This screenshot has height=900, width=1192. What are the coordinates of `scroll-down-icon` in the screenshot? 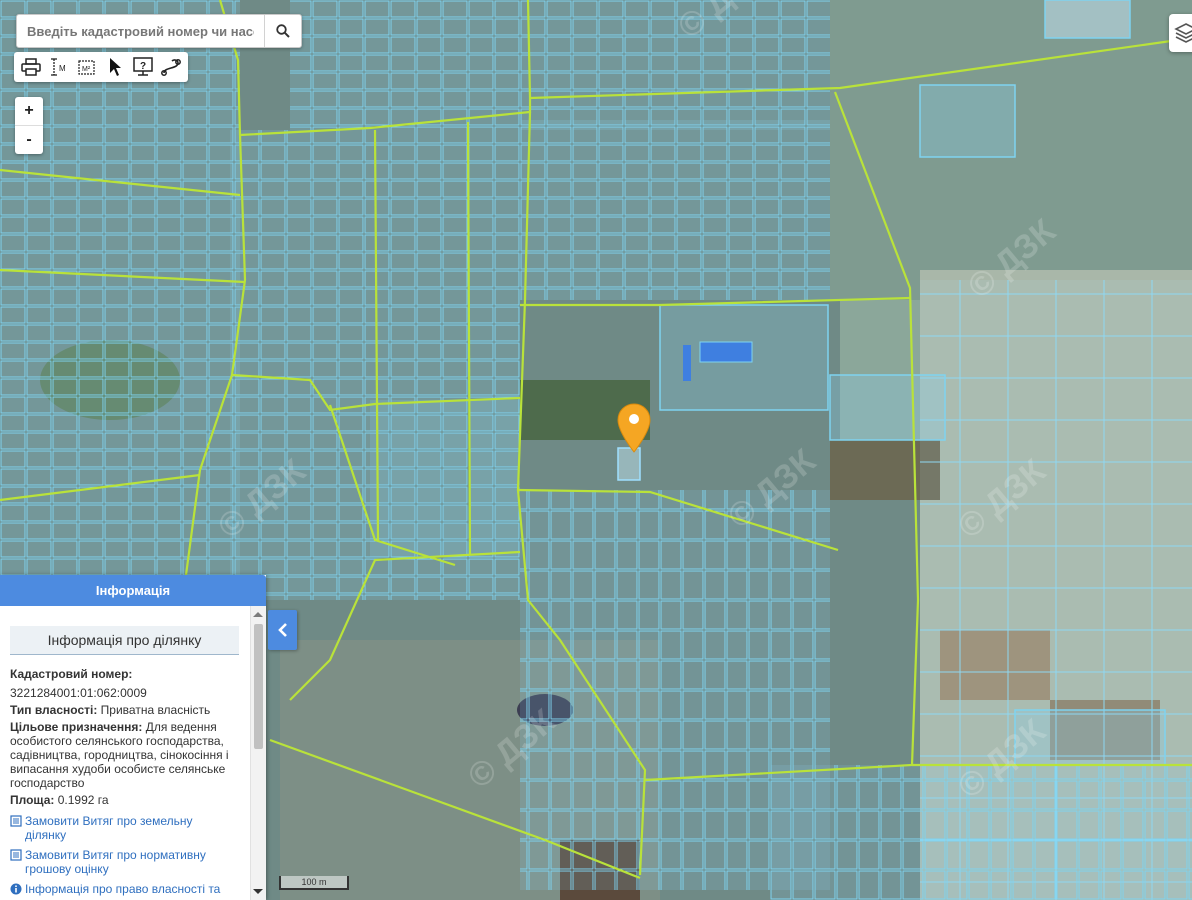 It's located at (258, 891).